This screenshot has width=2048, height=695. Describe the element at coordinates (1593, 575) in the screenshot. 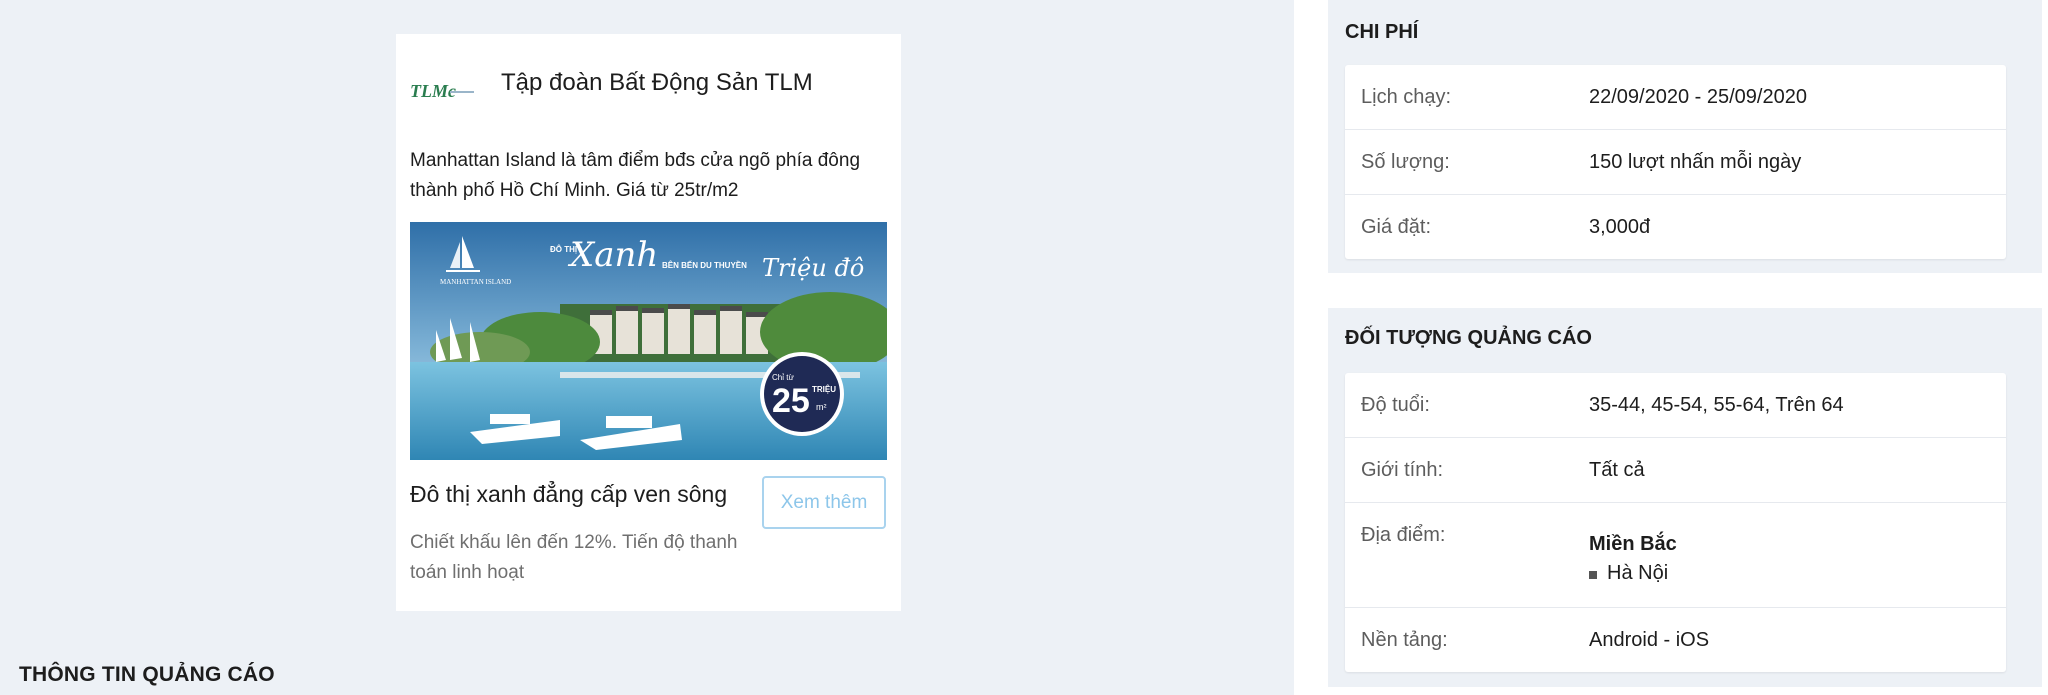

I see `bullet-icon` at that location.